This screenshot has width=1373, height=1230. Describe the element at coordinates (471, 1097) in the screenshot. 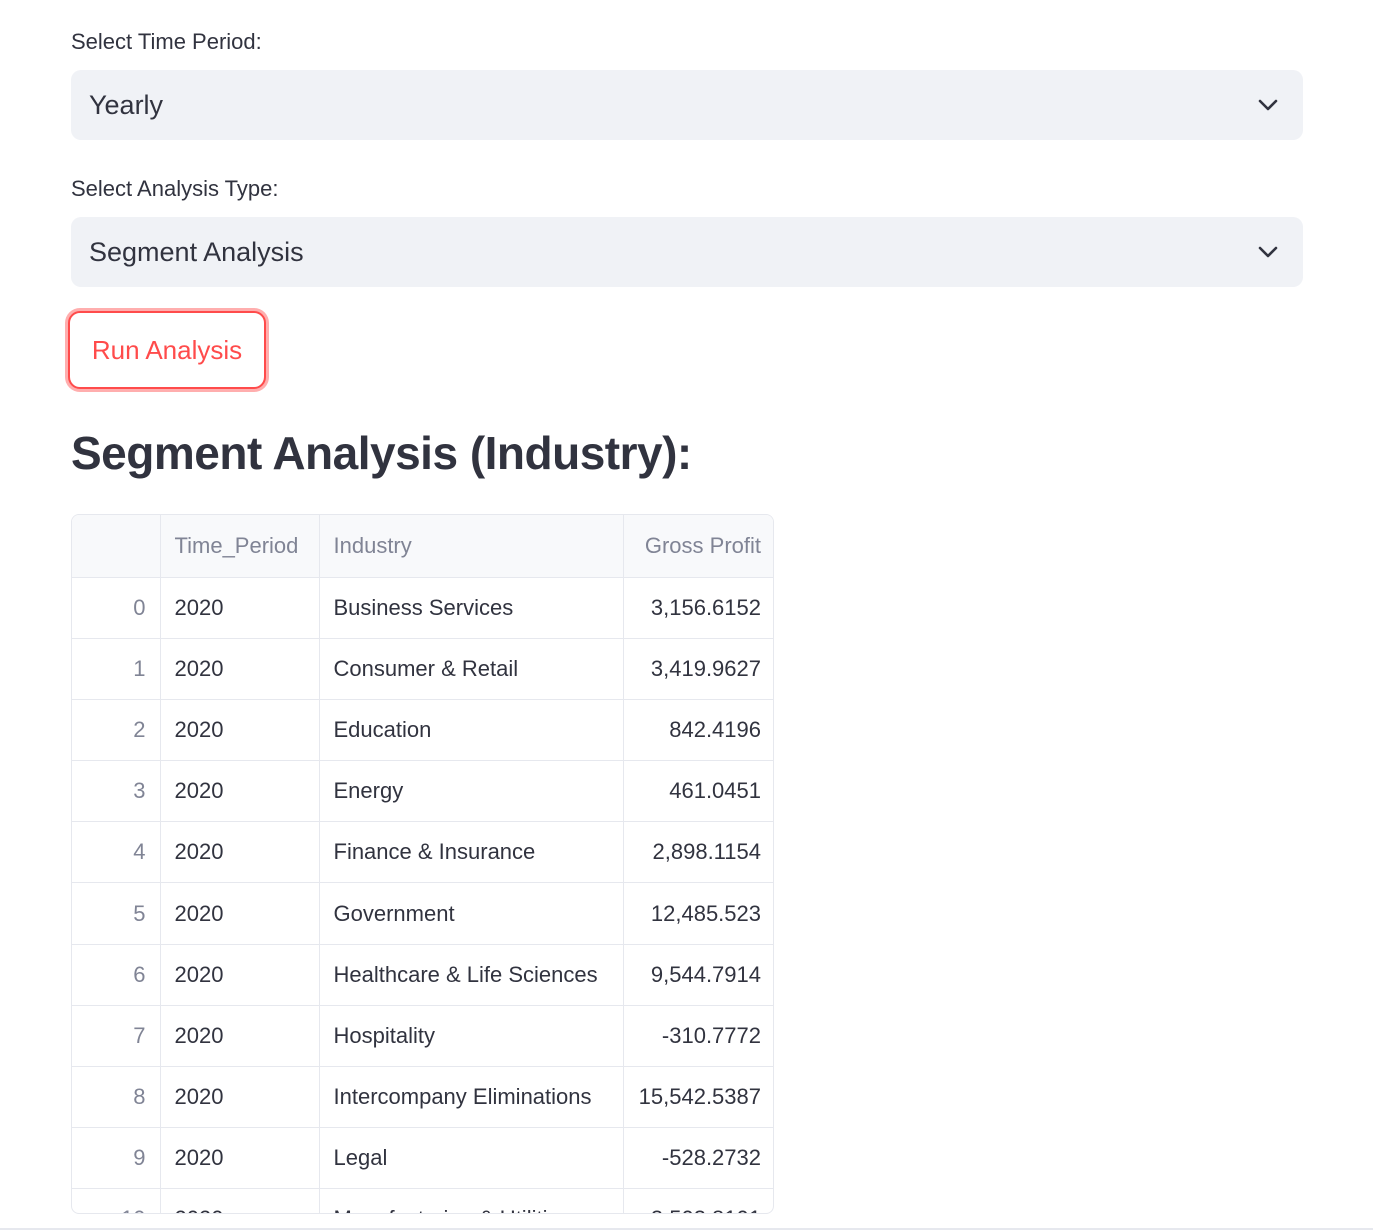

I see `industry-cell: Intercompany Eliminations` at that location.